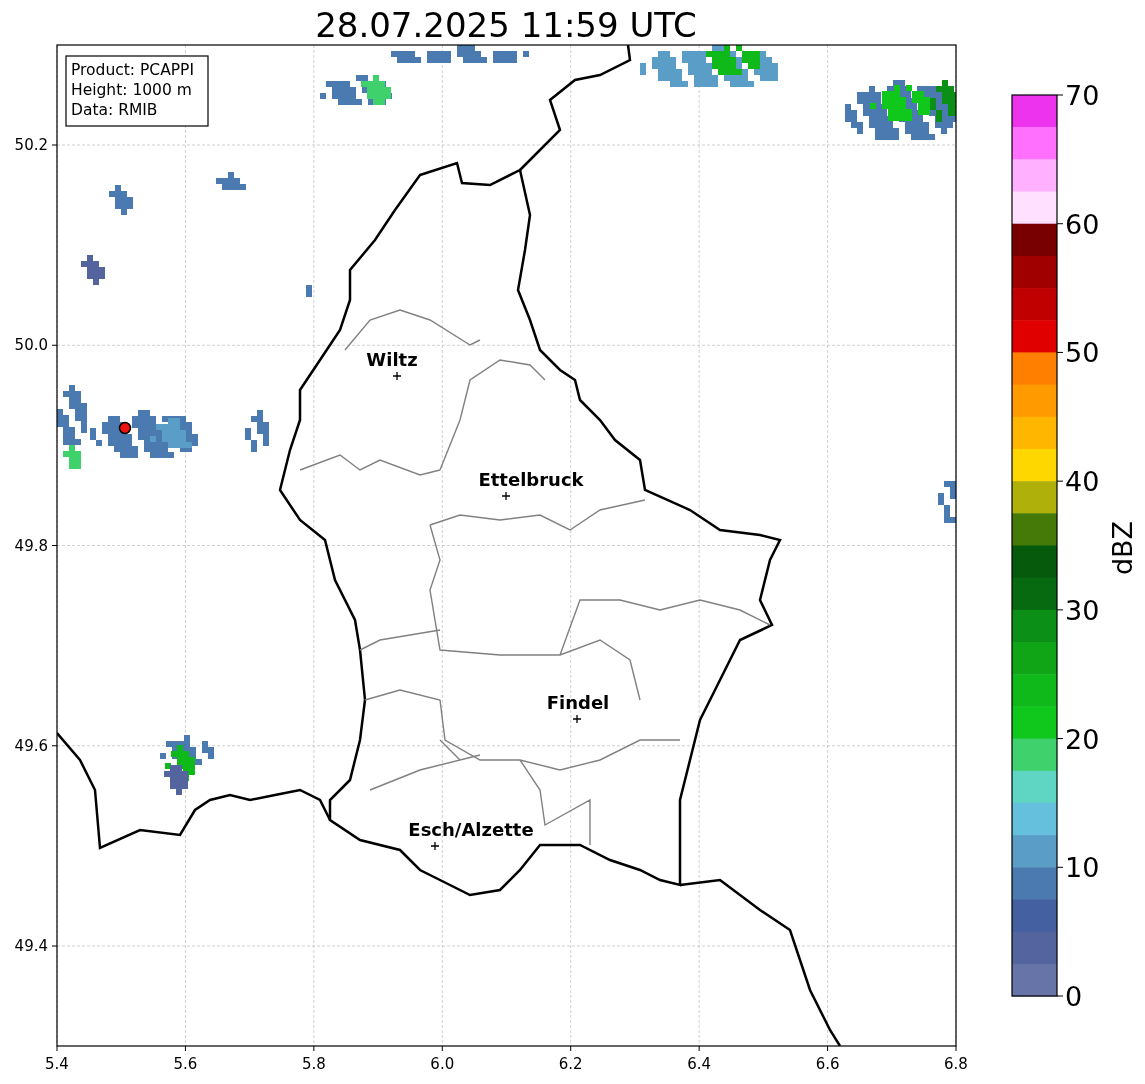 This screenshot has width=1145, height=1084. I want to click on info-text: Data: RMIB, so click(114, 110).